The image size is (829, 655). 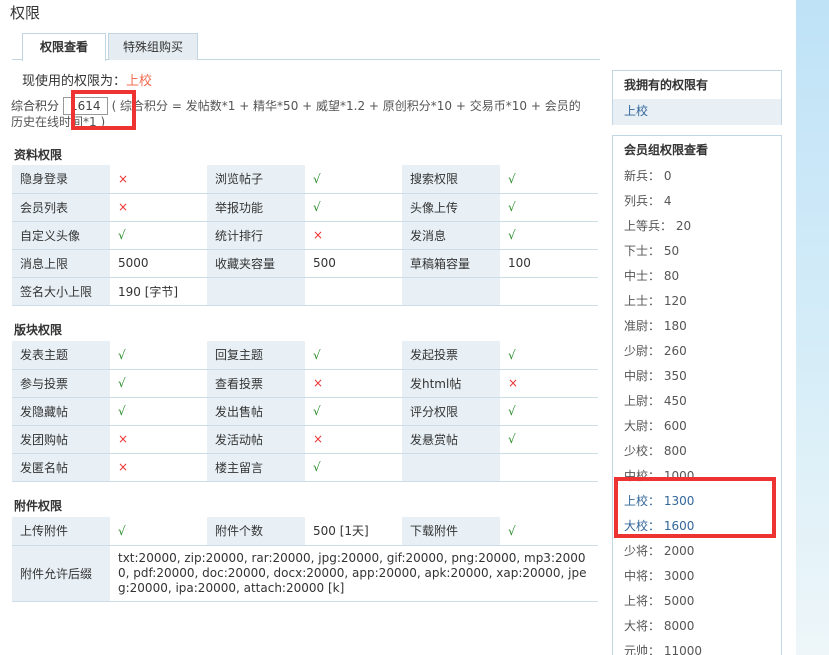 I want to click on permission-label: 草稿箱容量, so click(x=451, y=263).